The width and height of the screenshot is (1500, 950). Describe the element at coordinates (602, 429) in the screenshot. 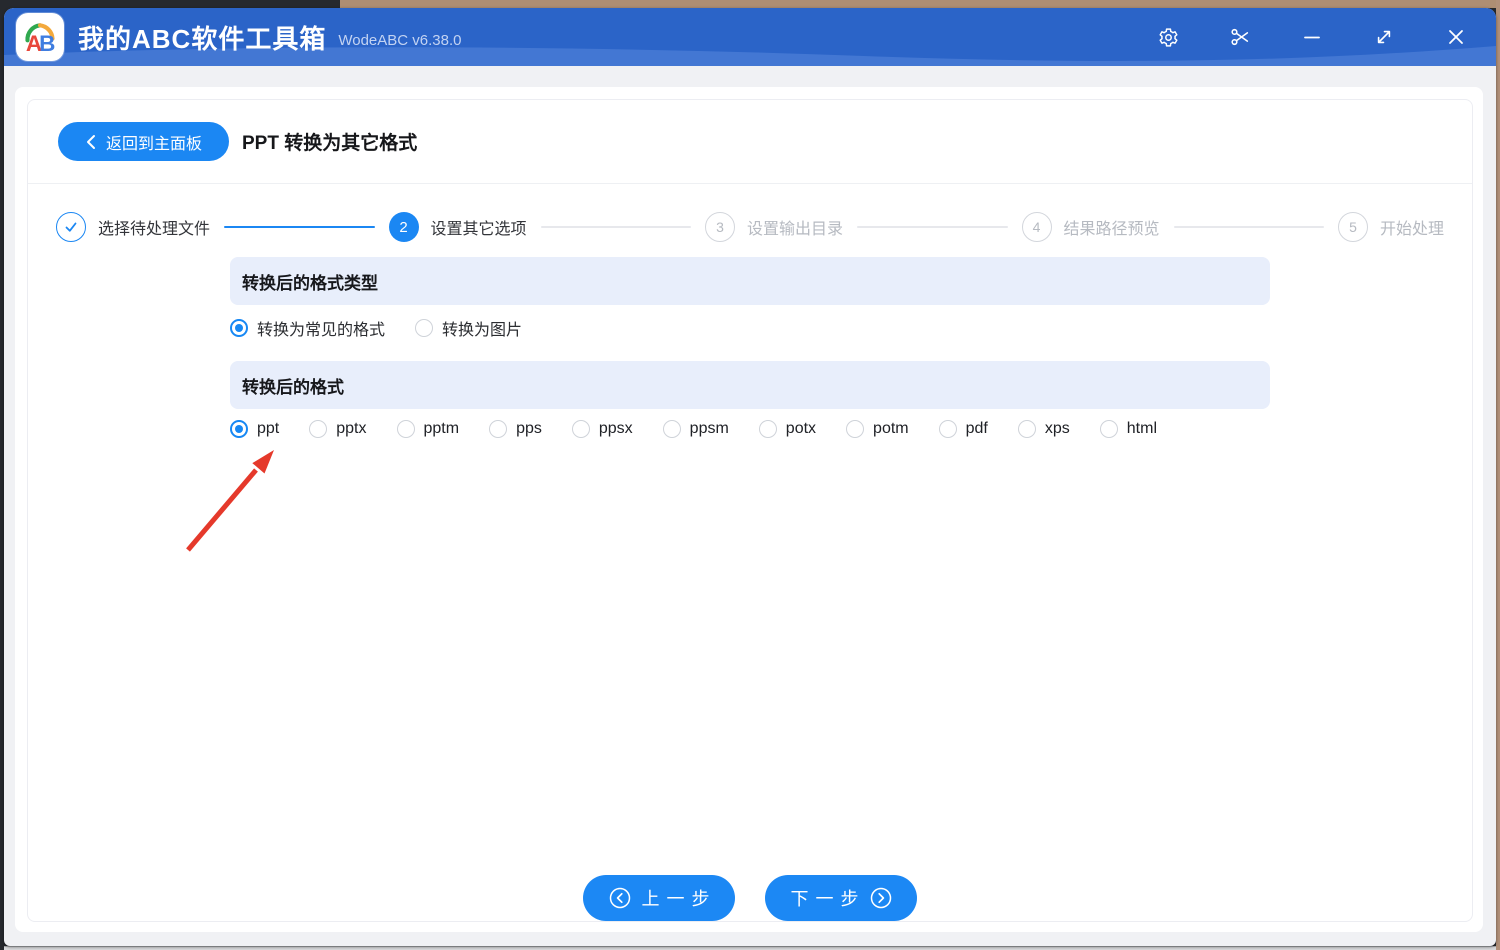

I see `radio-format-ppsx: ppsx` at that location.